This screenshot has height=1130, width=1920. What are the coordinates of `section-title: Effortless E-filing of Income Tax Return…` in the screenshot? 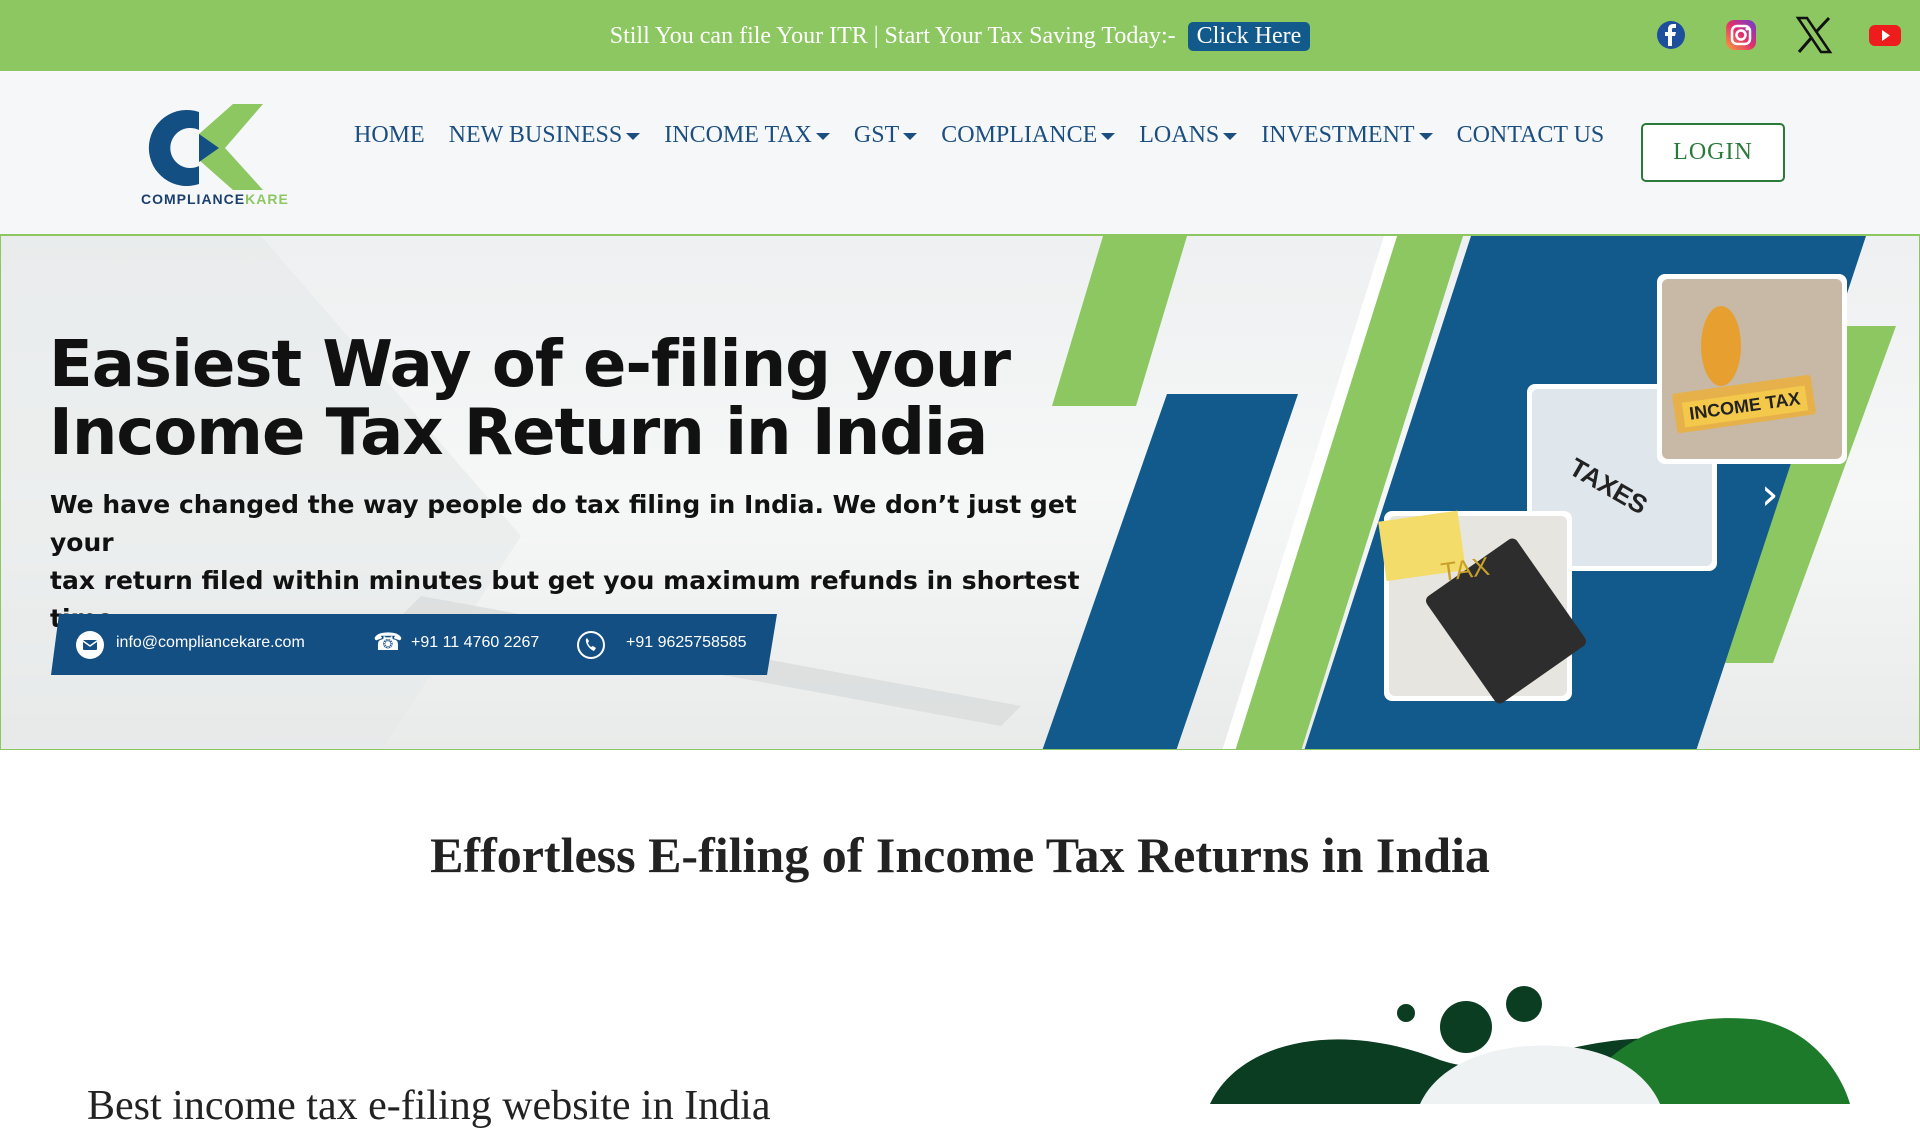 It's located at (960, 855).